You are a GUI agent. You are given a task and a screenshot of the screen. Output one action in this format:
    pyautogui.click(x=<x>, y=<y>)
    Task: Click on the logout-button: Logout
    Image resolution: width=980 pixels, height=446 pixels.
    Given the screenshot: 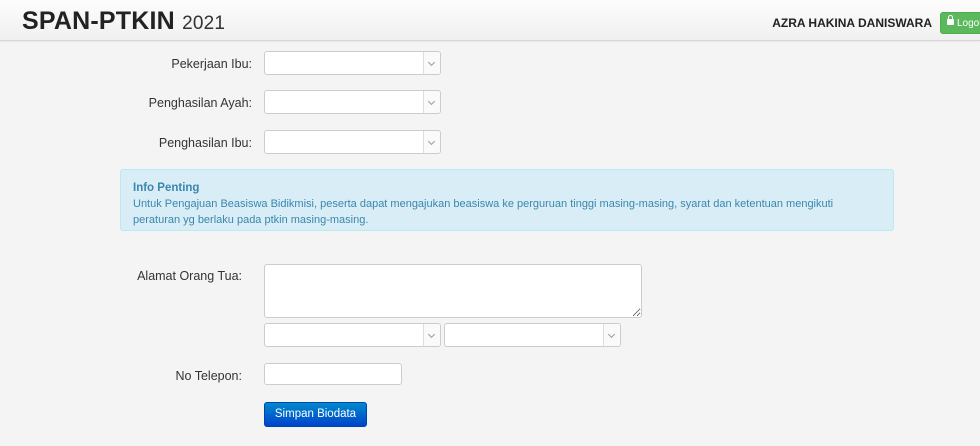 What is the action you would take?
    pyautogui.click(x=960, y=23)
    